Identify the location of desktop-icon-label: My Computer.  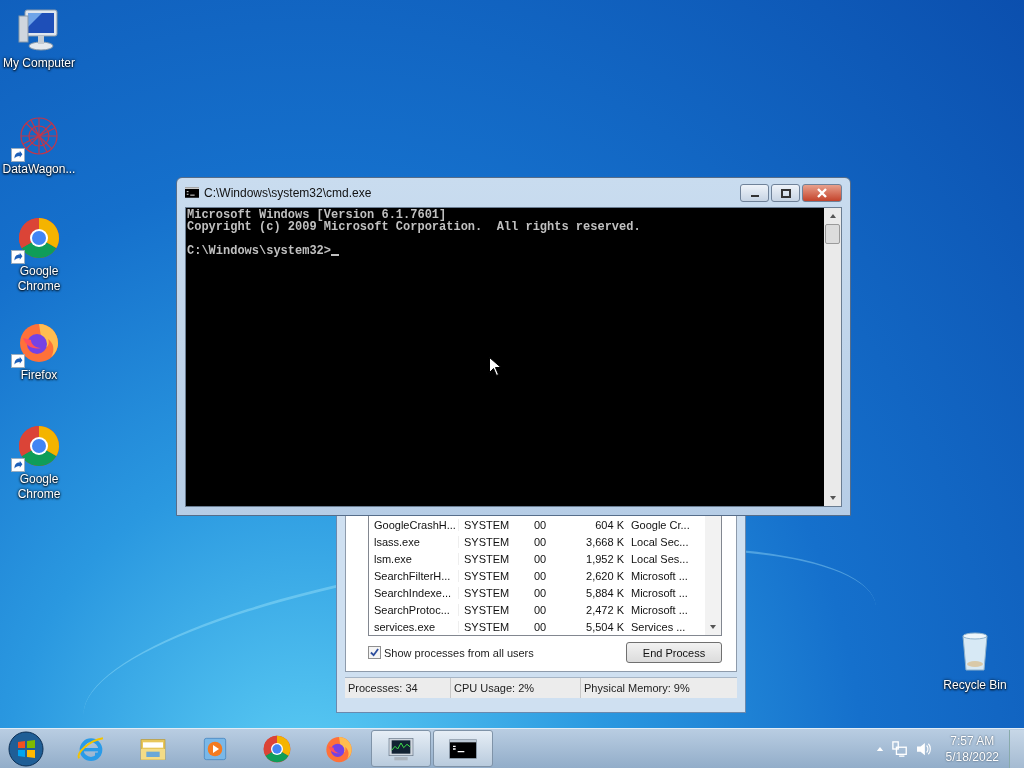
(39, 63).